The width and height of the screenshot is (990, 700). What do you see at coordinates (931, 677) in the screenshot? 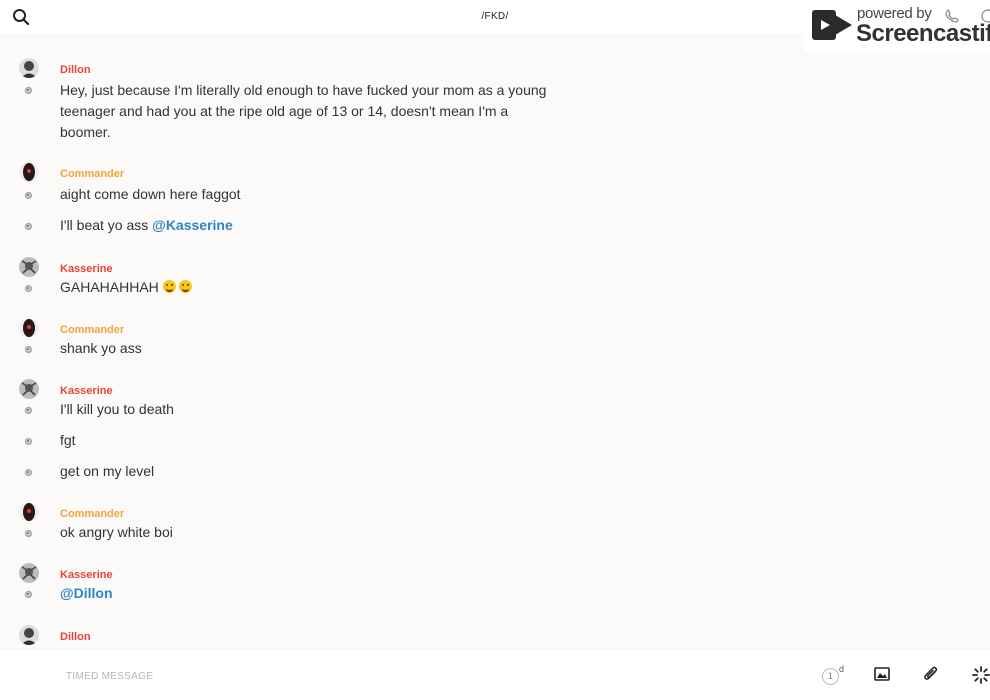
I see `paperclip-icon` at bounding box center [931, 677].